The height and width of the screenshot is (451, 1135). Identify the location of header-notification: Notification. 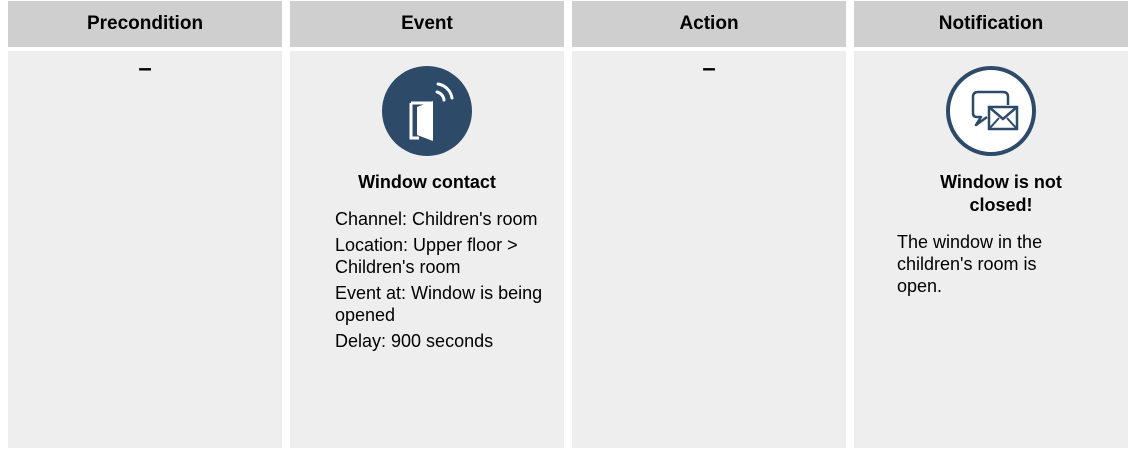
(991, 26).